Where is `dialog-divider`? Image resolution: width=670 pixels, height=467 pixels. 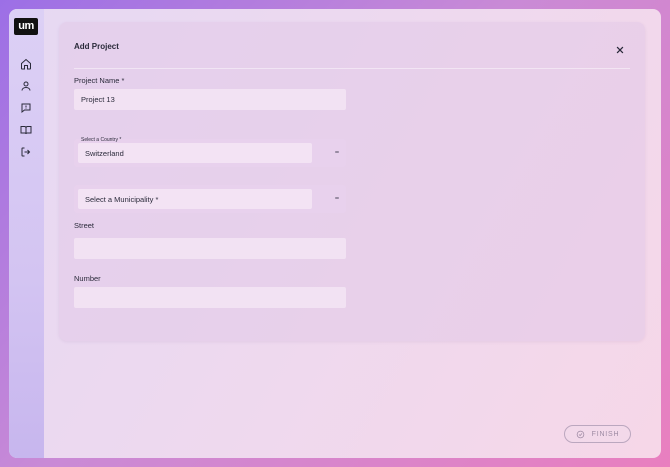 dialog-divider is located at coordinates (352, 68).